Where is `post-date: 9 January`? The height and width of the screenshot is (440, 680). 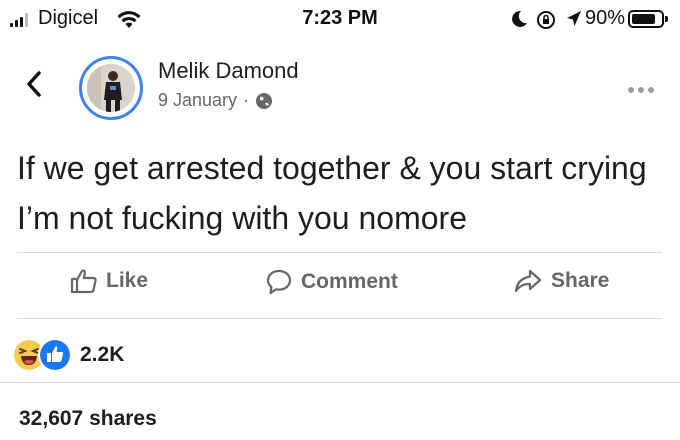
post-date: 9 January is located at coordinates (197, 100).